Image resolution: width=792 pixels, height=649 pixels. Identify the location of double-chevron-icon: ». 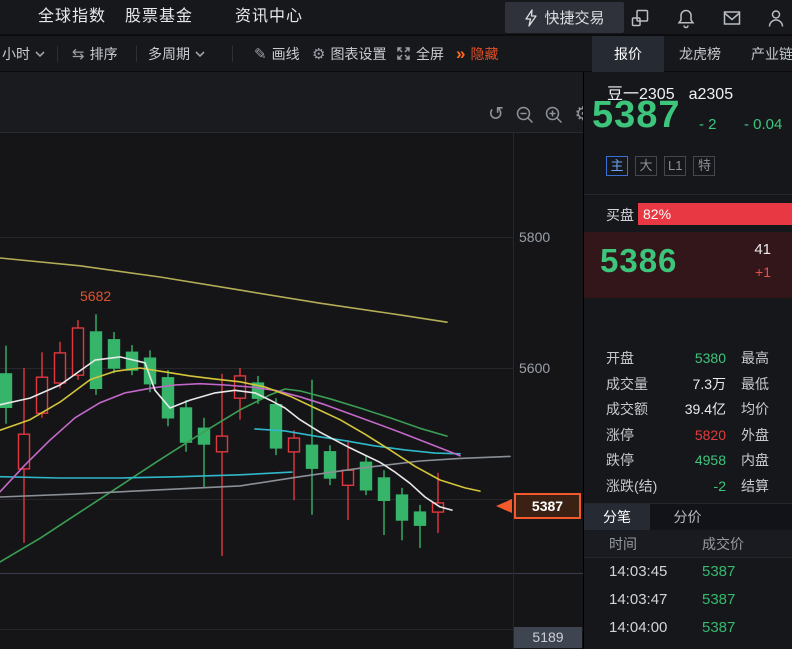
(461, 53).